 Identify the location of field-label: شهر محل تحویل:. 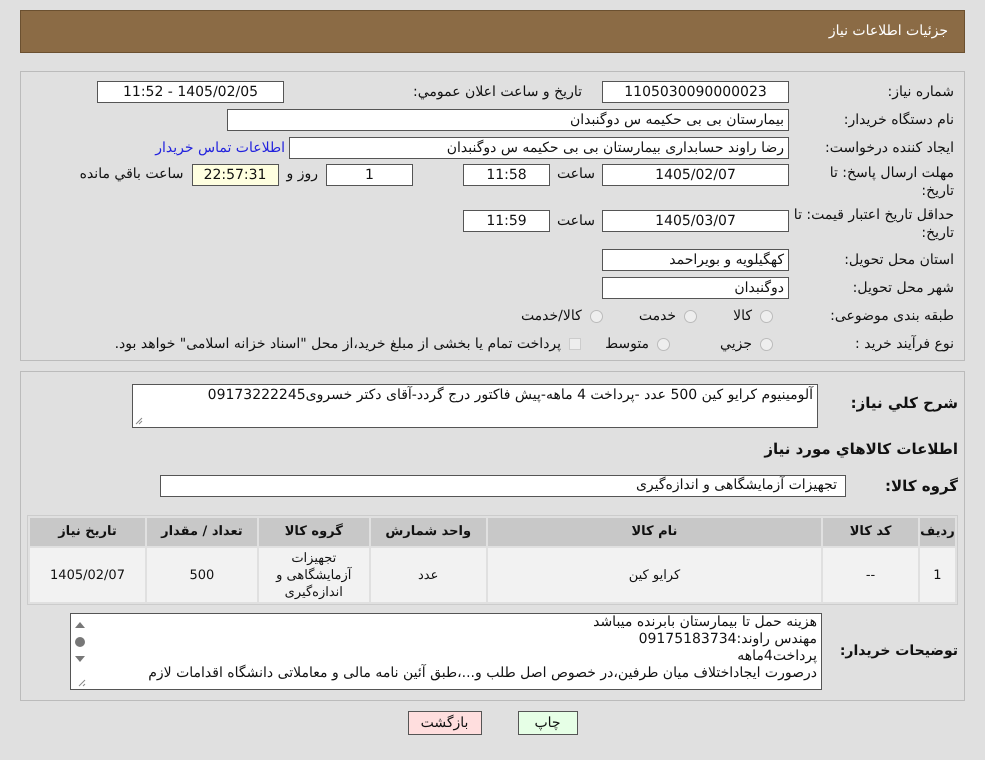
(903, 288).